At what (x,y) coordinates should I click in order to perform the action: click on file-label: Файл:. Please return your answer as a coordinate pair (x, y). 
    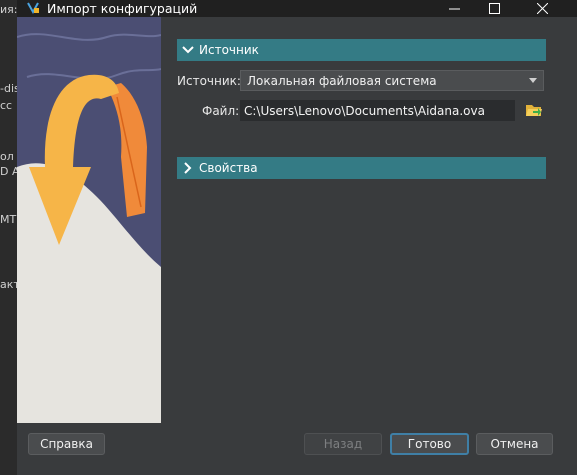
    Looking at the image, I should click on (221, 111).